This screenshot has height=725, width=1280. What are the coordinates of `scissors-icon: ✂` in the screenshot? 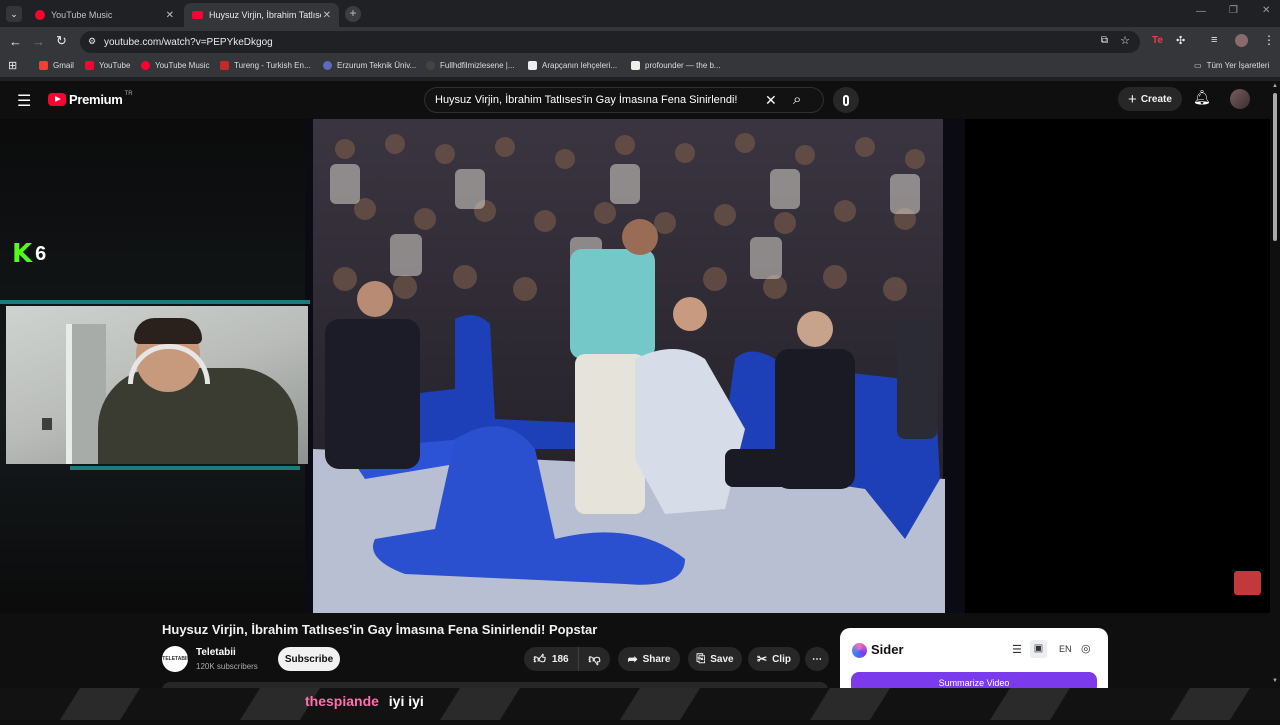 It's located at (762, 659).